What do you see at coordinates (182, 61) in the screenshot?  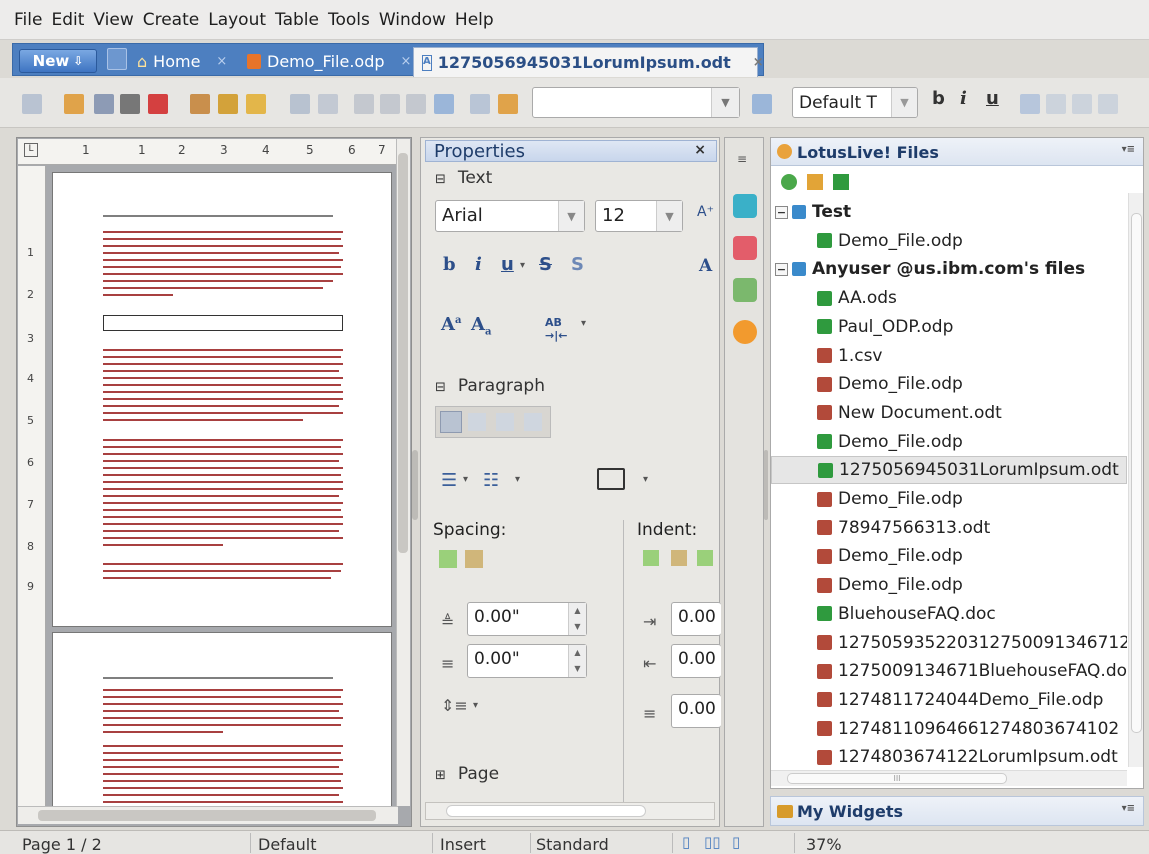 I see `tab-home: ⌂ Home ×` at bounding box center [182, 61].